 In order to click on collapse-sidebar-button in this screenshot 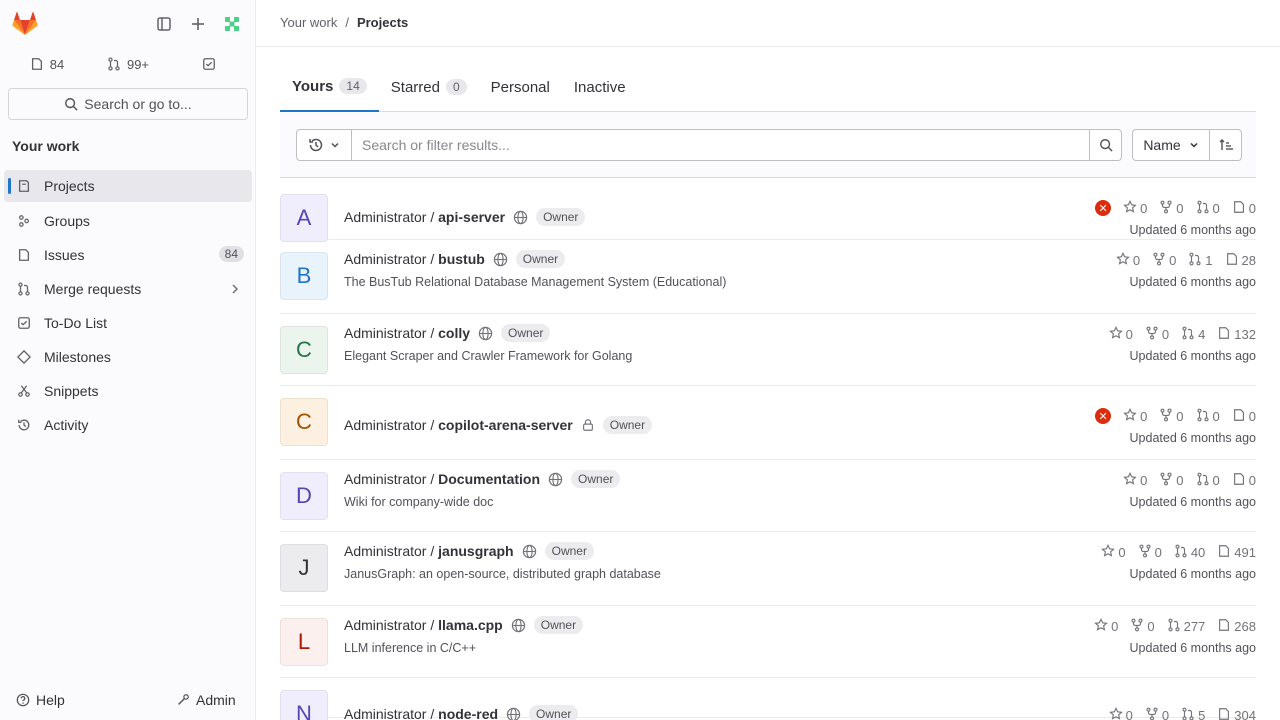, I will do `click(164, 24)`.